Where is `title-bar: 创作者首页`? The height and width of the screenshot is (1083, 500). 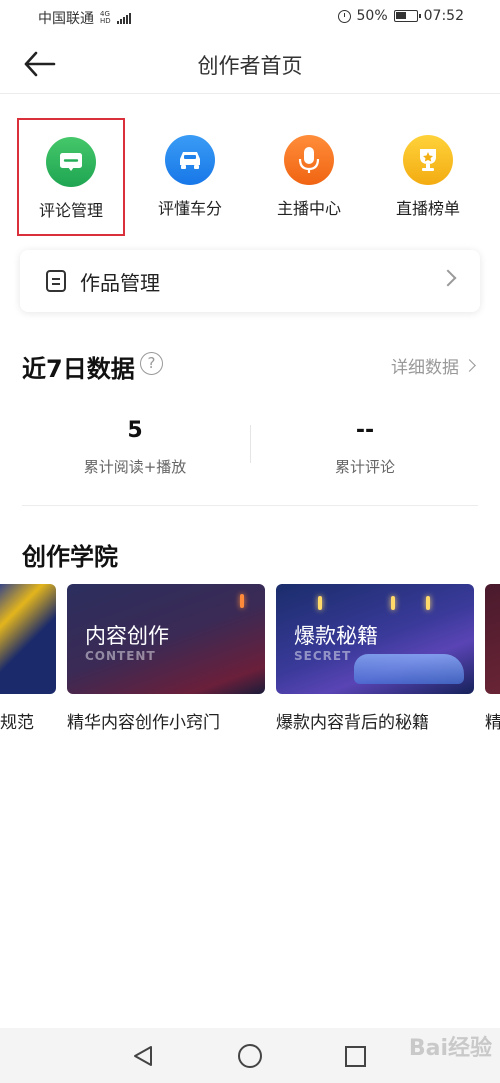 title-bar: 创作者首页 is located at coordinates (250, 64).